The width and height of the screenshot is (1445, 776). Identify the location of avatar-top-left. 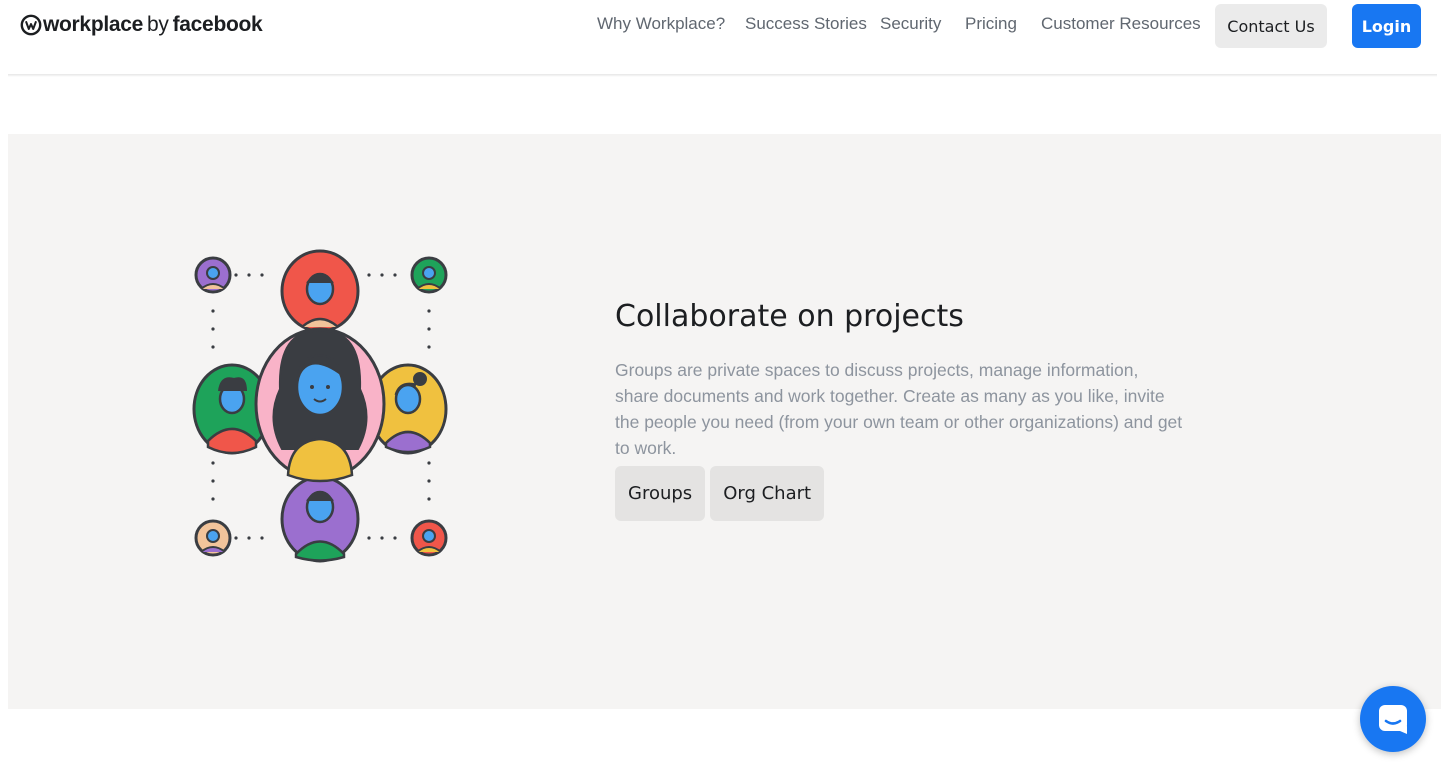
(213, 275).